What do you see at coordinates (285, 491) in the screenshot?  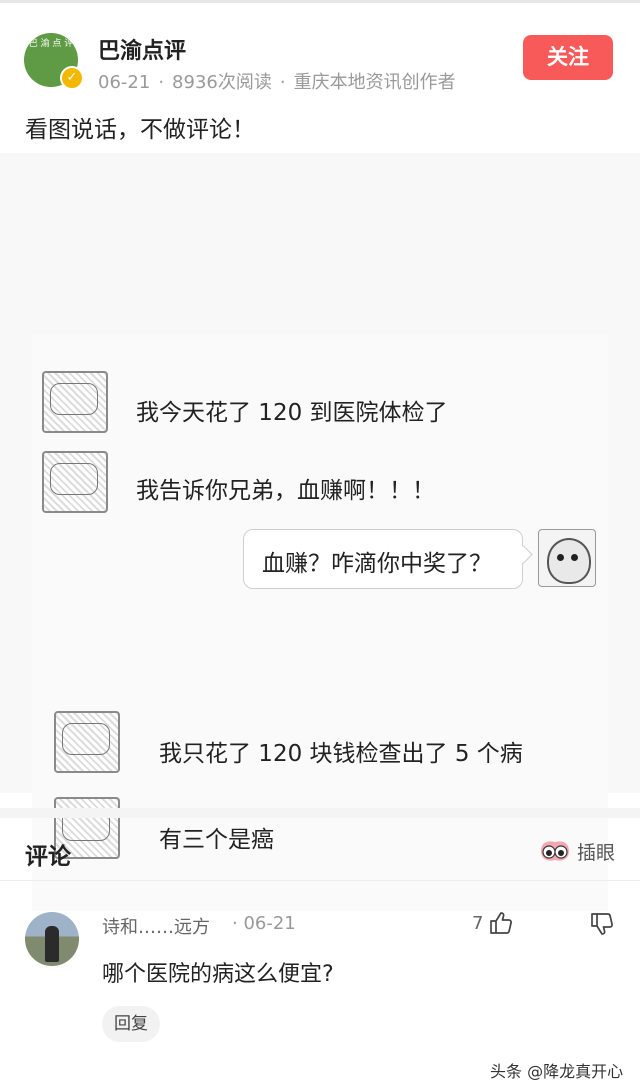 I see `chat-message: 我告诉你兄弟，血赚啊！！！` at bounding box center [285, 491].